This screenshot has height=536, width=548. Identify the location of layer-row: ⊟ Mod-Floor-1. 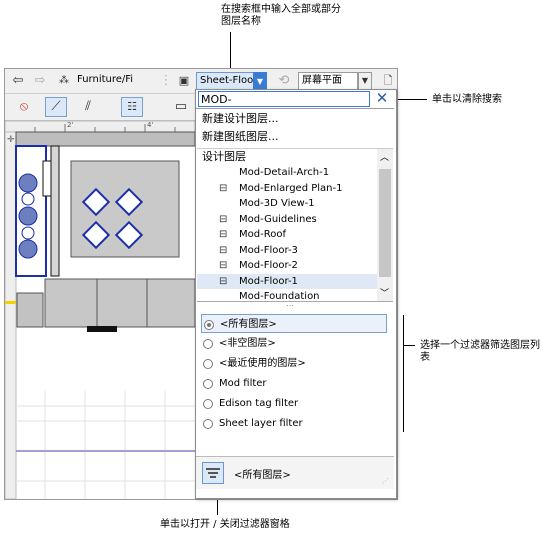
(287, 281).